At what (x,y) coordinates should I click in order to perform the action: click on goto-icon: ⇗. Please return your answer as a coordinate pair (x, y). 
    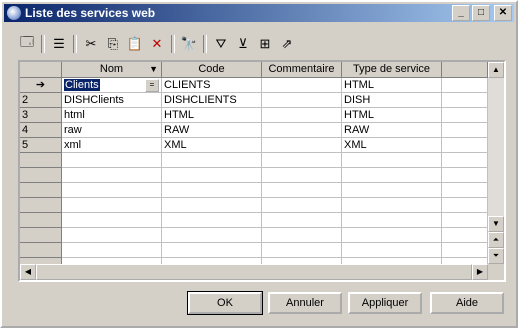
    Looking at the image, I should click on (287, 44).